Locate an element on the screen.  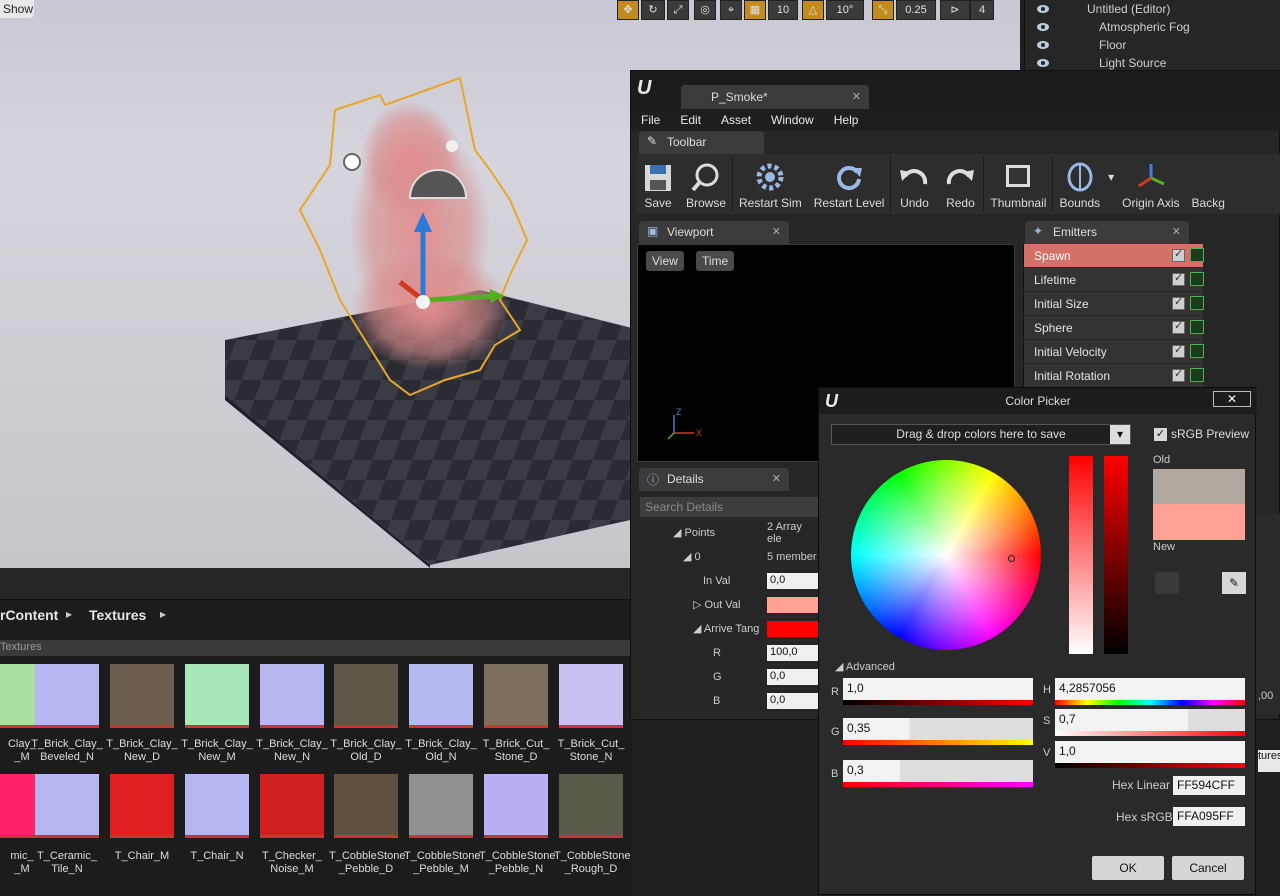
menu-window: Window is located at coordinates (792, 120).